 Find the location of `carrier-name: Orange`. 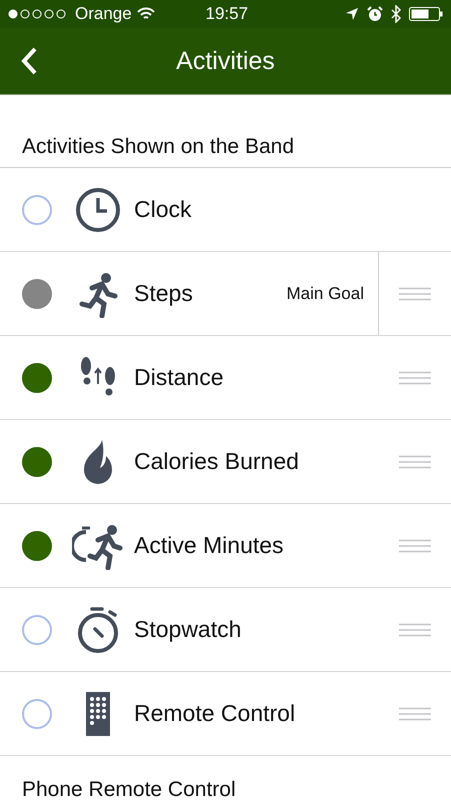

carrier-name: Orange is located at coordinates (103, 14).